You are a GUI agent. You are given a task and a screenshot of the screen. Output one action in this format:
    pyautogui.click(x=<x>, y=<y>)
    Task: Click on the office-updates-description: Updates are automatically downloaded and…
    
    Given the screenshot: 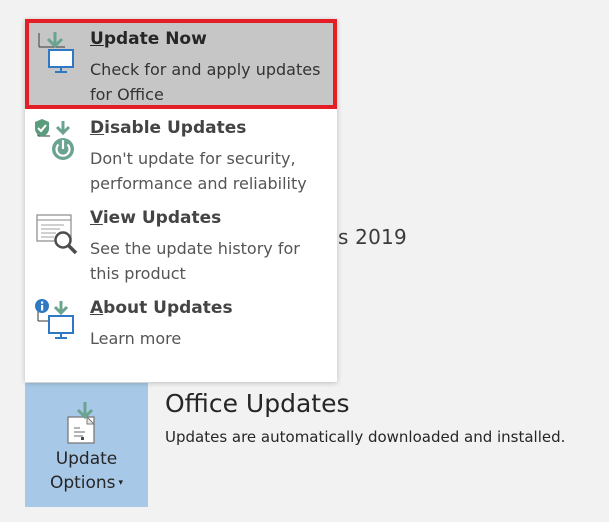 What is the action you would take?
    pyautogui.click(x=365, y=437)
    